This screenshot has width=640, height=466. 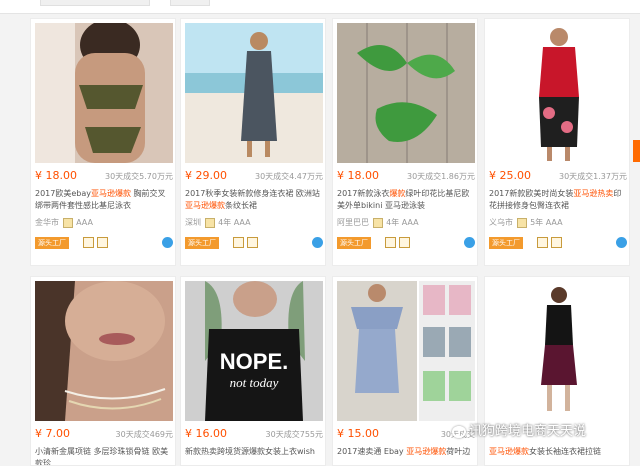 I want to click on title-text: 条纹长裙, so click(x=241, y=205).